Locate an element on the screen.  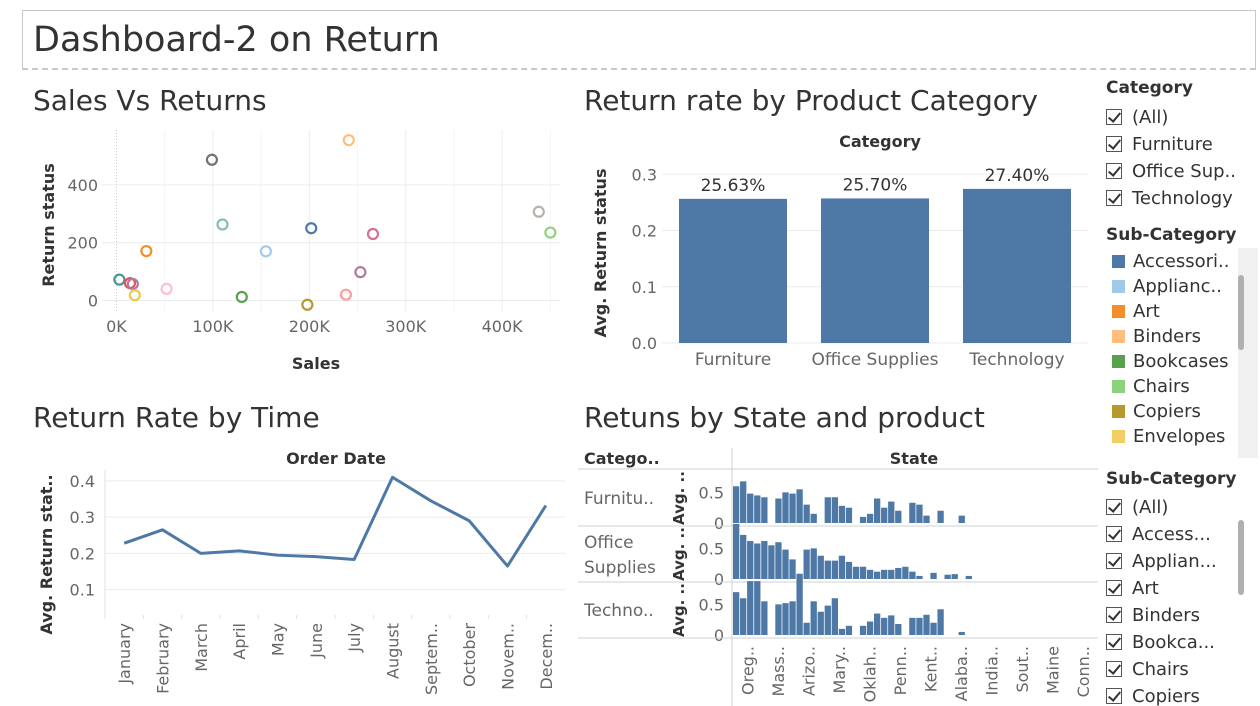
legend-item: Accessori.. is located at coordinates (1170, 261).